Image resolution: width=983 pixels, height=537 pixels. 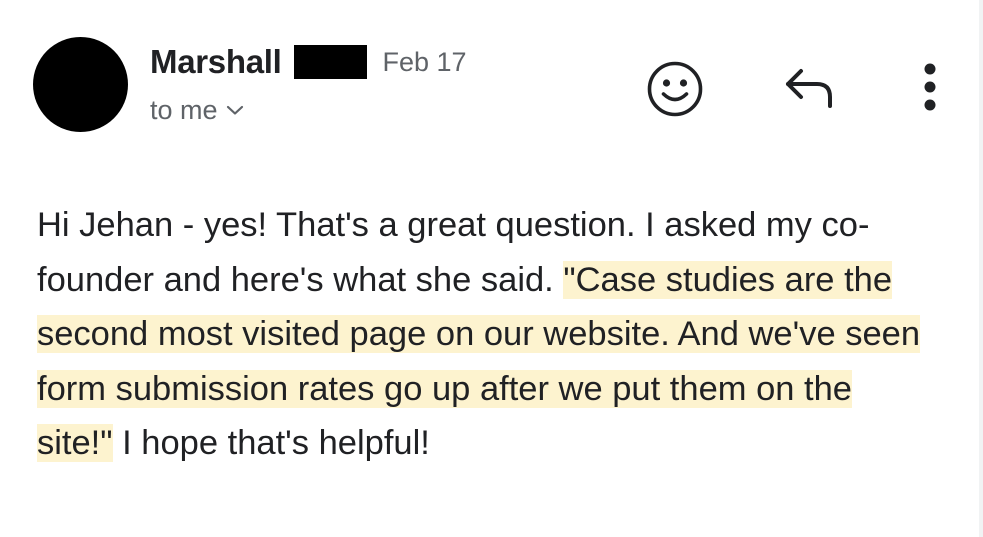 What do you see at coordinates (981, 268) in the screenshot?
I see `scroll-edge` at bounding box center [981, 268].